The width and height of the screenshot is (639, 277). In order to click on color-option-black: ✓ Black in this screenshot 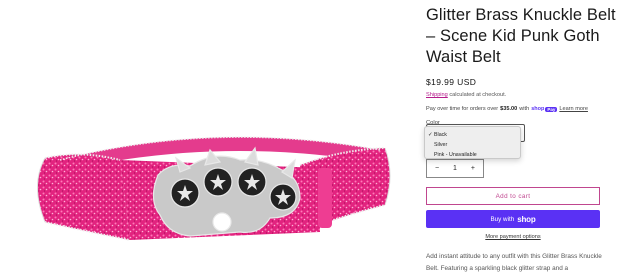, I will do `click(472, 135)`.